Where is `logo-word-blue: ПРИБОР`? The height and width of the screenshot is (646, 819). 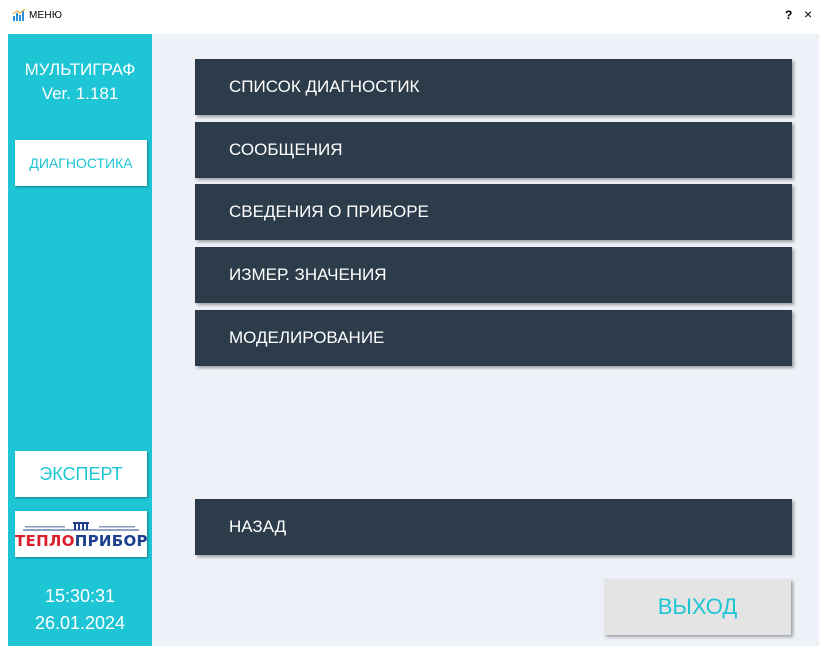 logo-word-blue: ПРИБОР is located at coordinates (111, 541).